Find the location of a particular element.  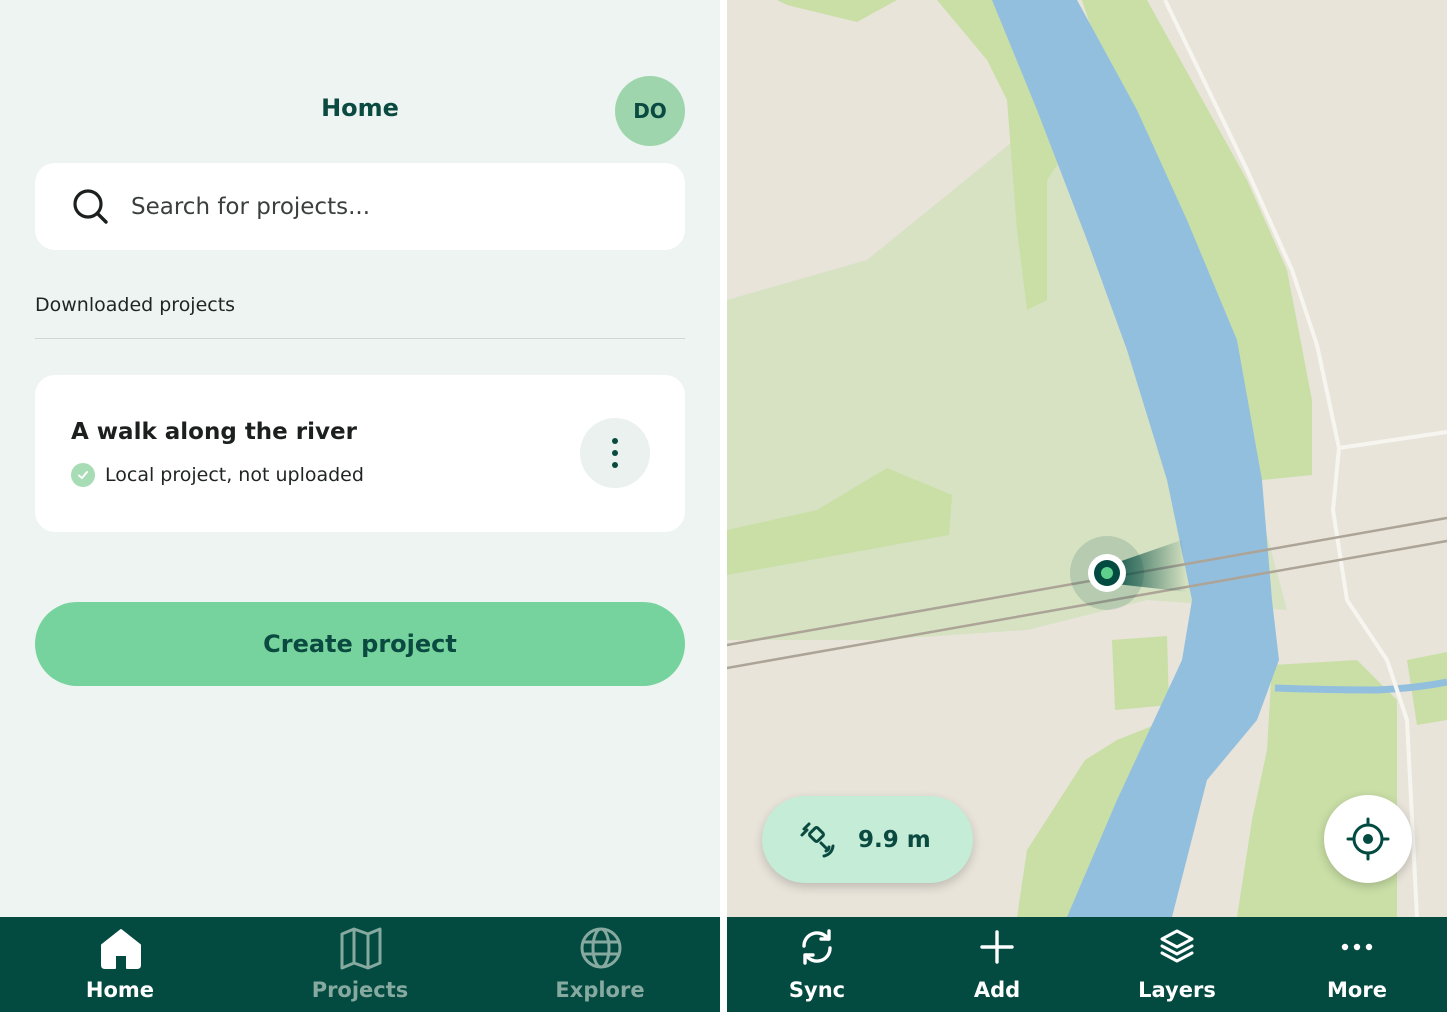

section-heading: Downloaded projects is located at coordinates (135, 305).